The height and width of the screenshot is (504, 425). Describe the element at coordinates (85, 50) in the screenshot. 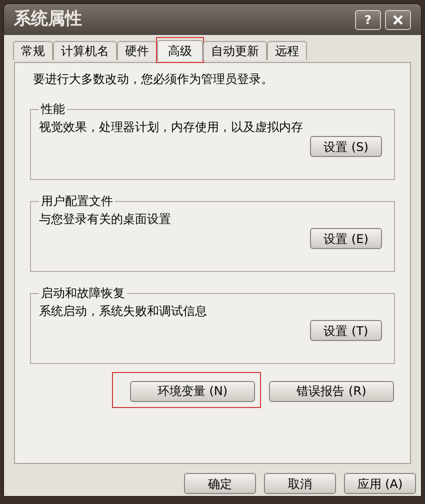

I see `tab: 计算机名` at that location.